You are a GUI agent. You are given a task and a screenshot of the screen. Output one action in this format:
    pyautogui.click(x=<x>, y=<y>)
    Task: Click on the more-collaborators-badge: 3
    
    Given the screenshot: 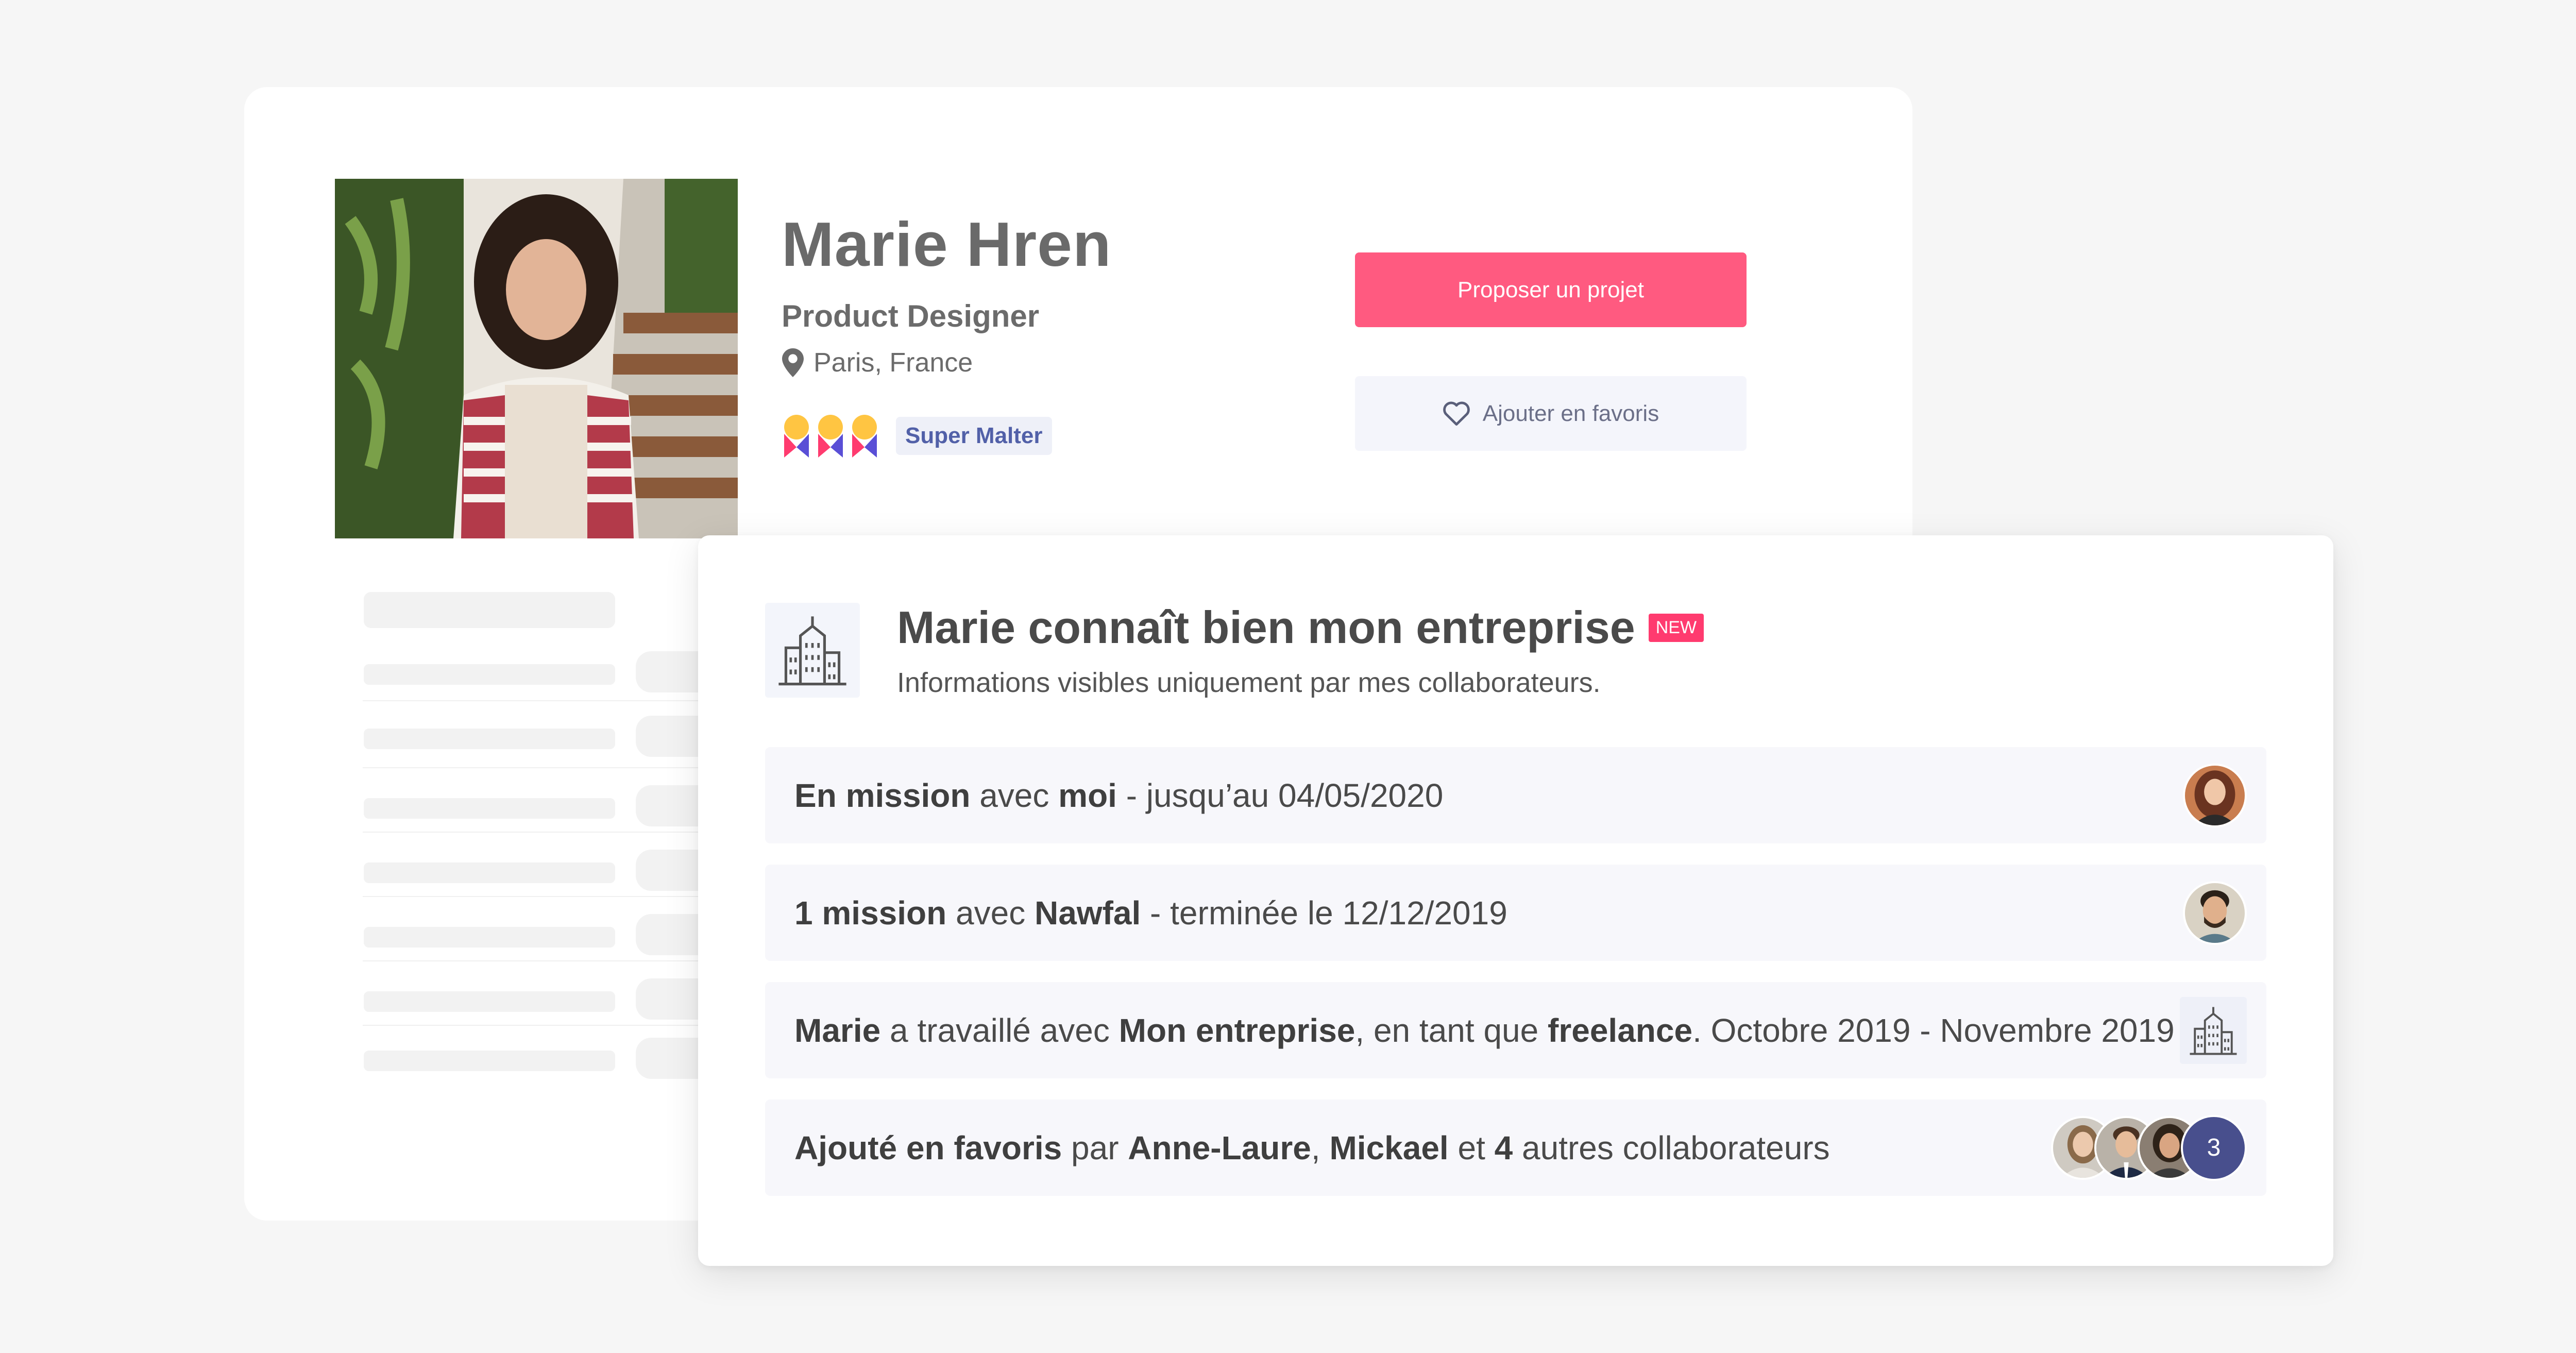 What is the action you would take?
    pyautogui.click(x=2214, y=1147)
    